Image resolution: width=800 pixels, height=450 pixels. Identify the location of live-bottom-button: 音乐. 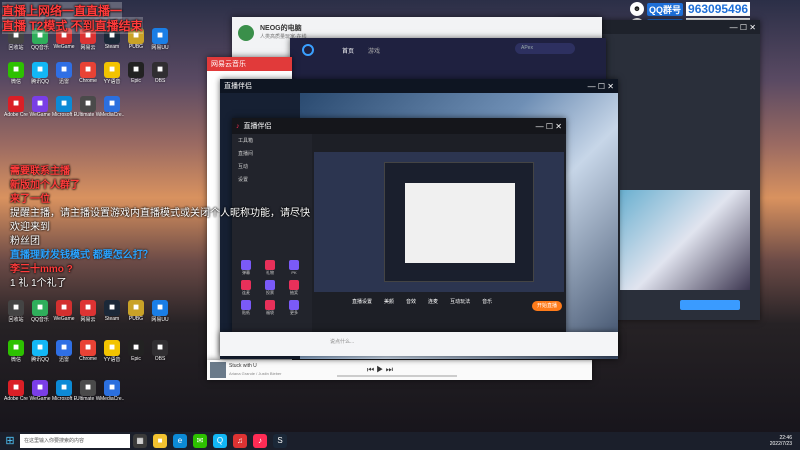
(487, 301).